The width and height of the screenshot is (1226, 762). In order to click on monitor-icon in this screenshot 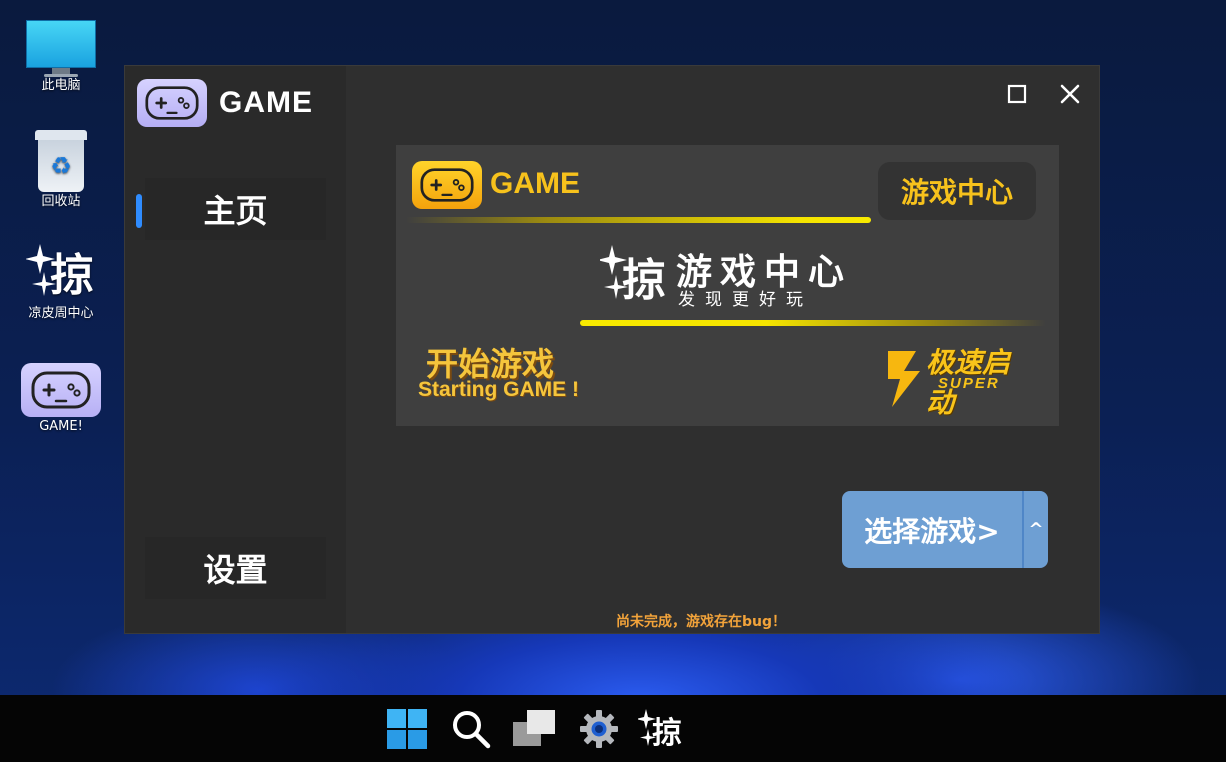, I will do `click(61, 48)`.